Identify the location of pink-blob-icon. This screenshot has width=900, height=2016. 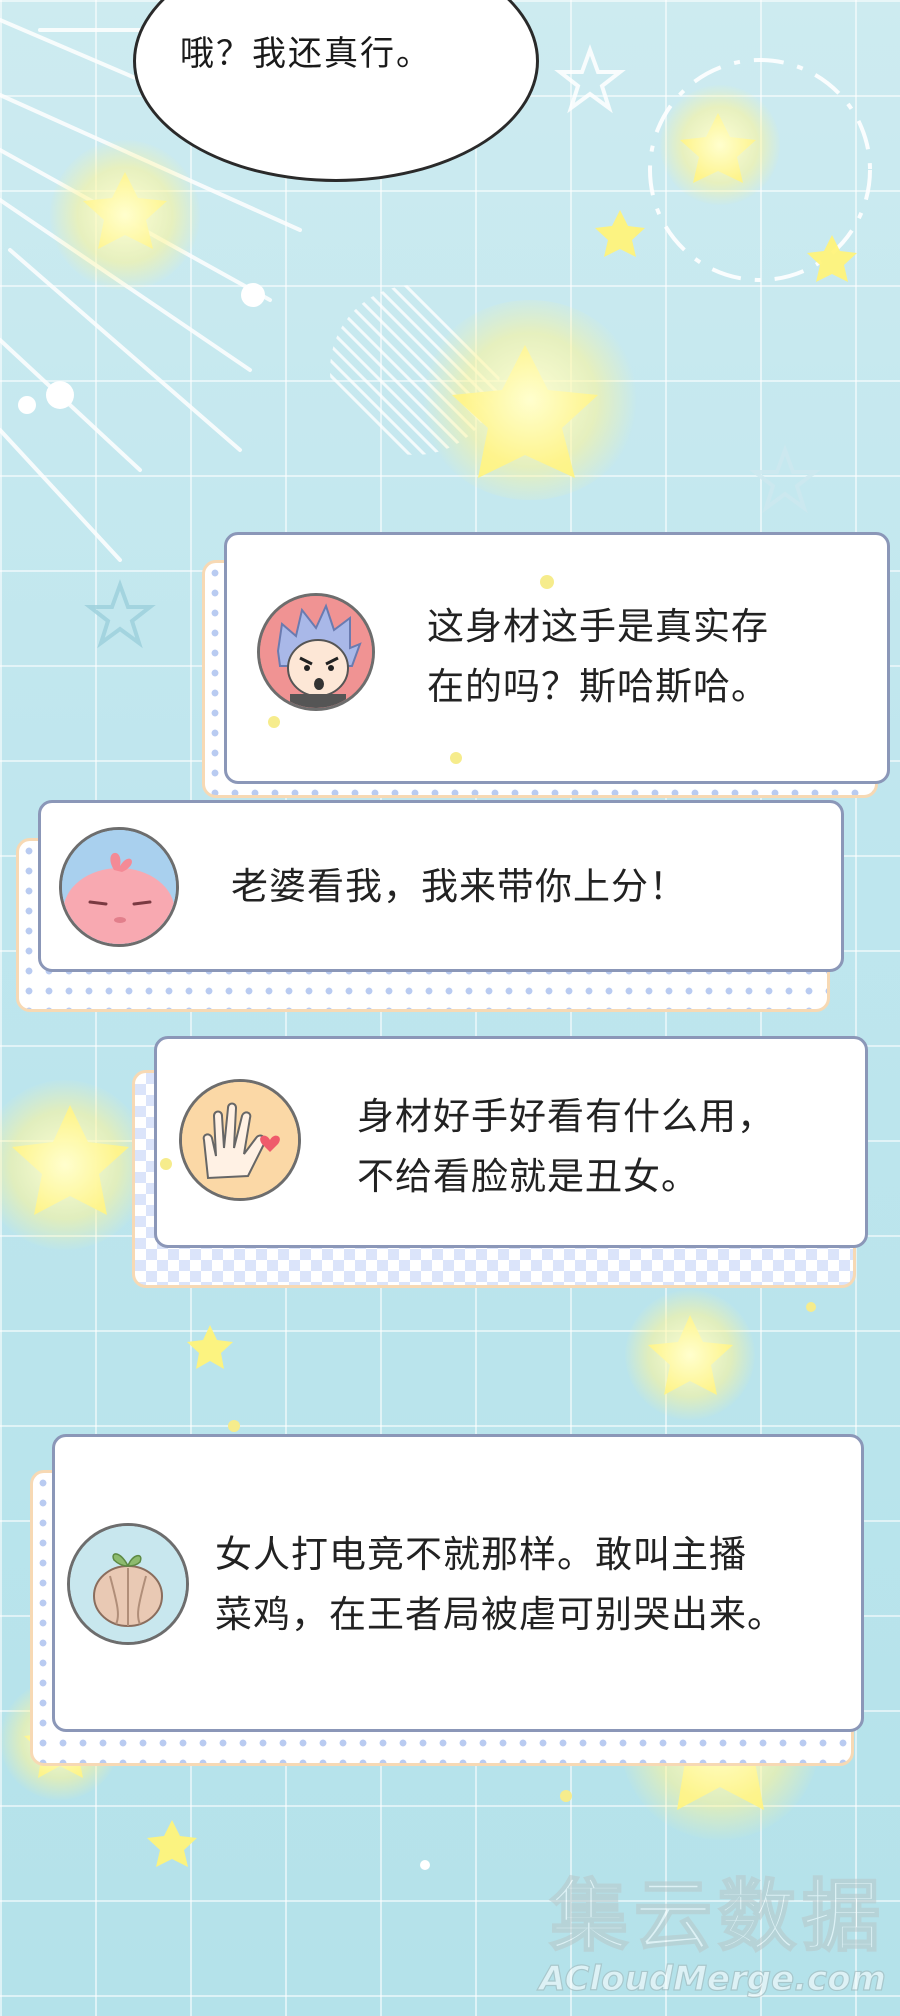
(119, 887).